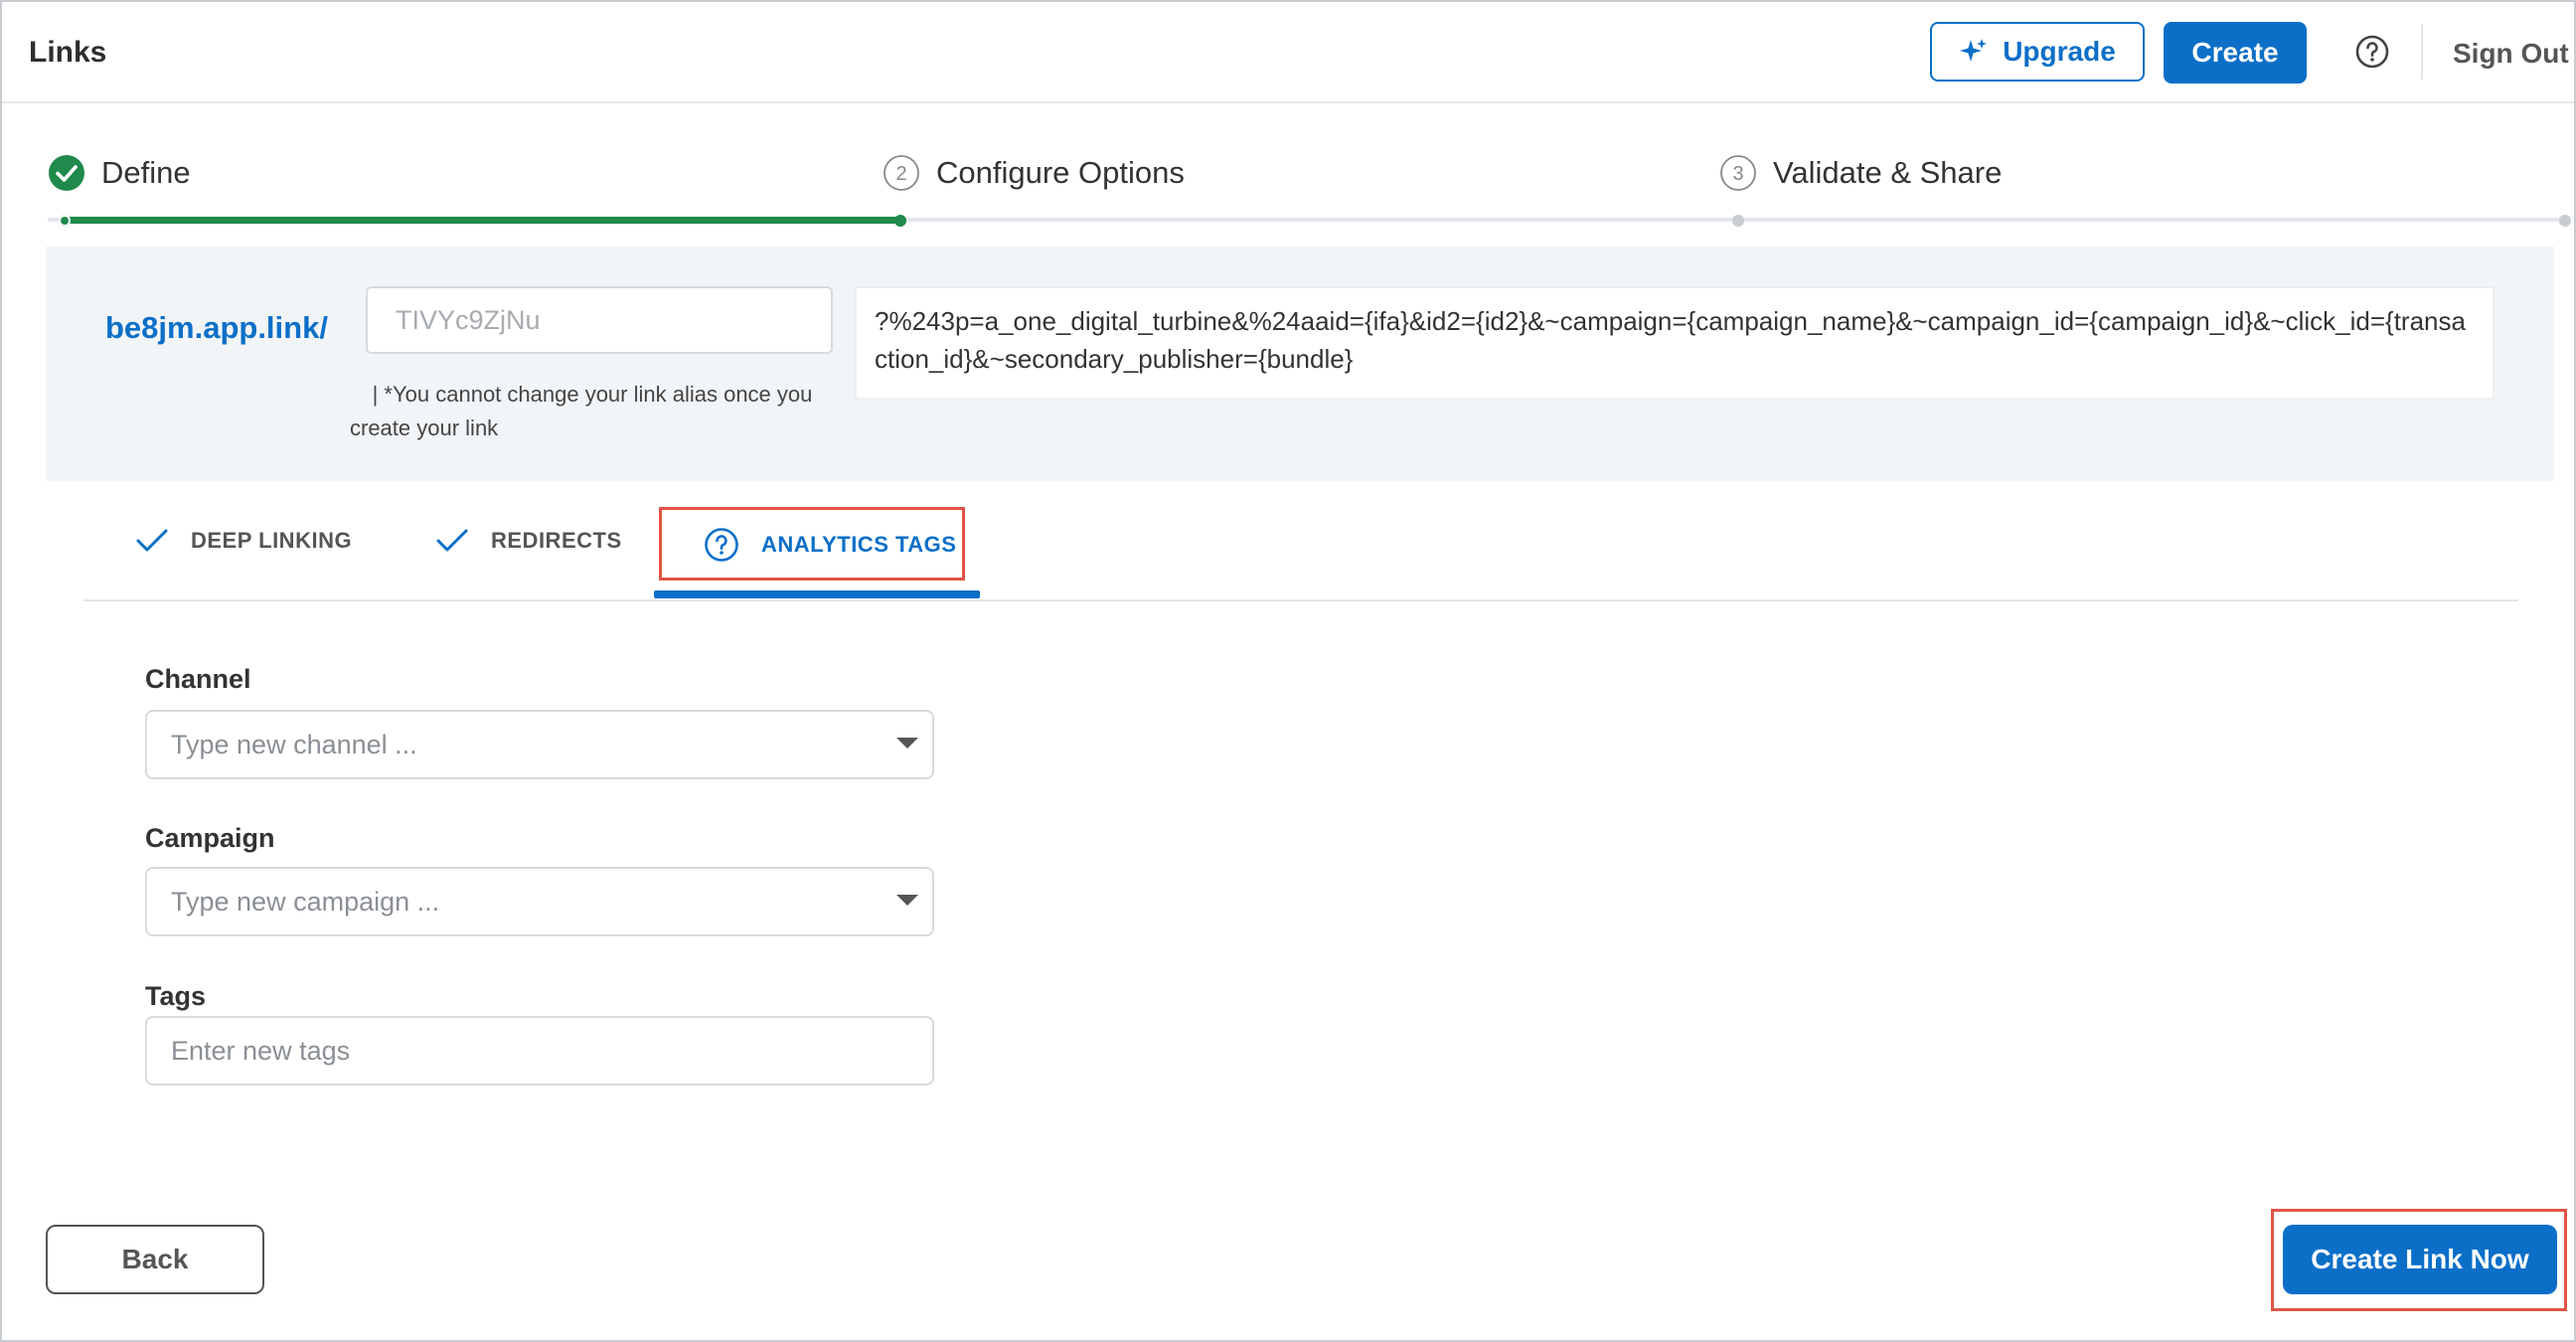 This screenshot has height=1342, width=2576. What do you see at coordinates (424, 428) in the screenshot?
I see `alias-note-line: create your link` at bounding box center [424, 428].